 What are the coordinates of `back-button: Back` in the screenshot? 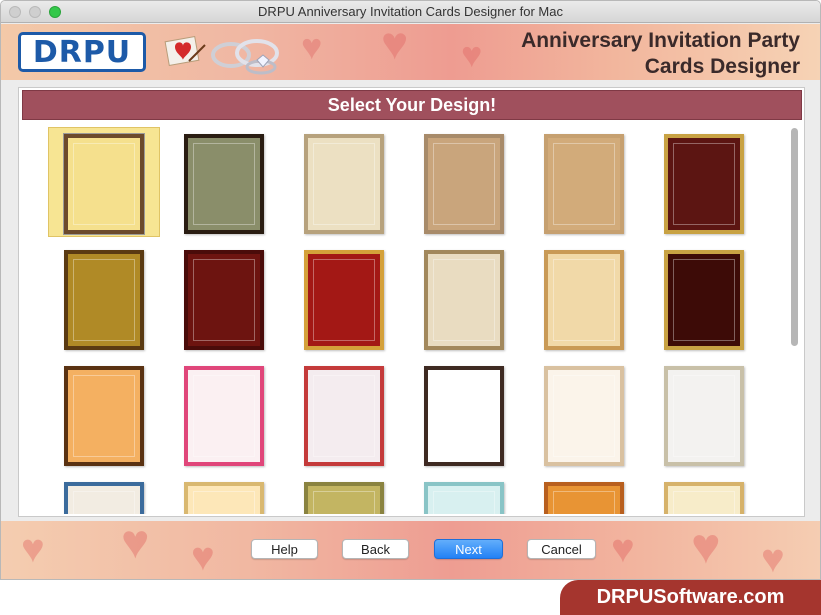 It's located at (375, 549).